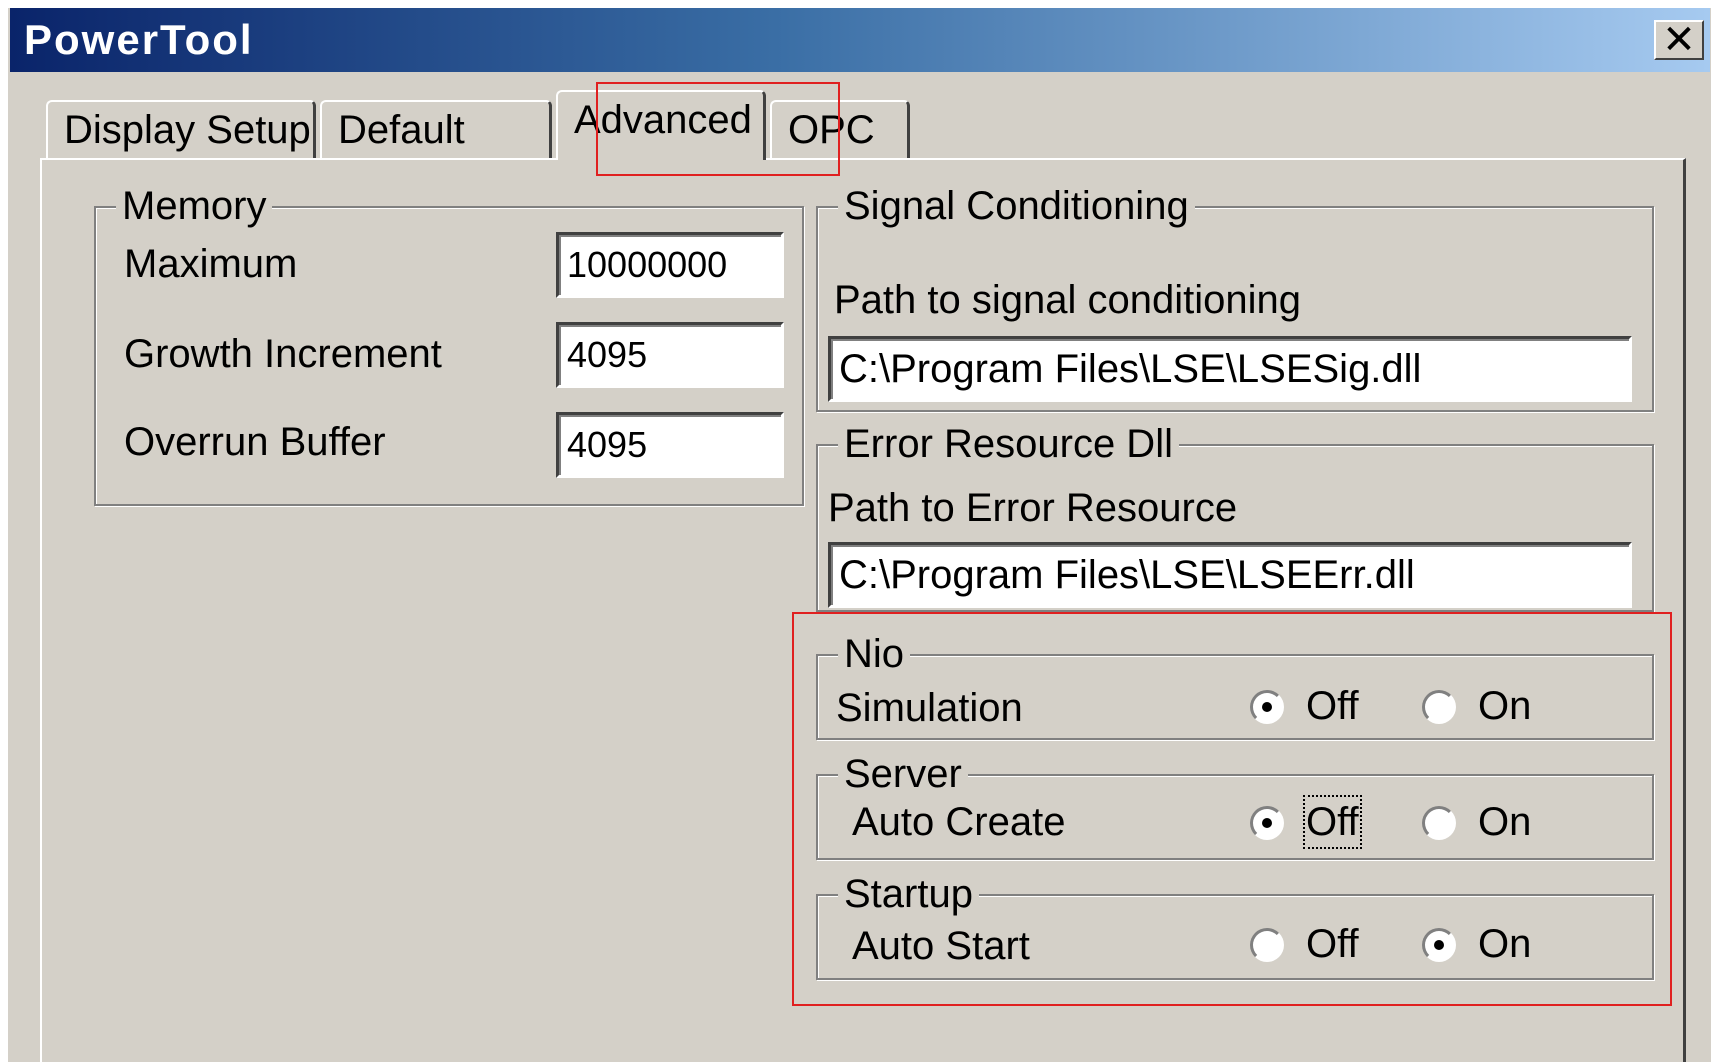  What do you see at coordinates (860, 40) in the screenshot?
I see `title-bar: PowerTool ✕` at bounding box center [860, 40].